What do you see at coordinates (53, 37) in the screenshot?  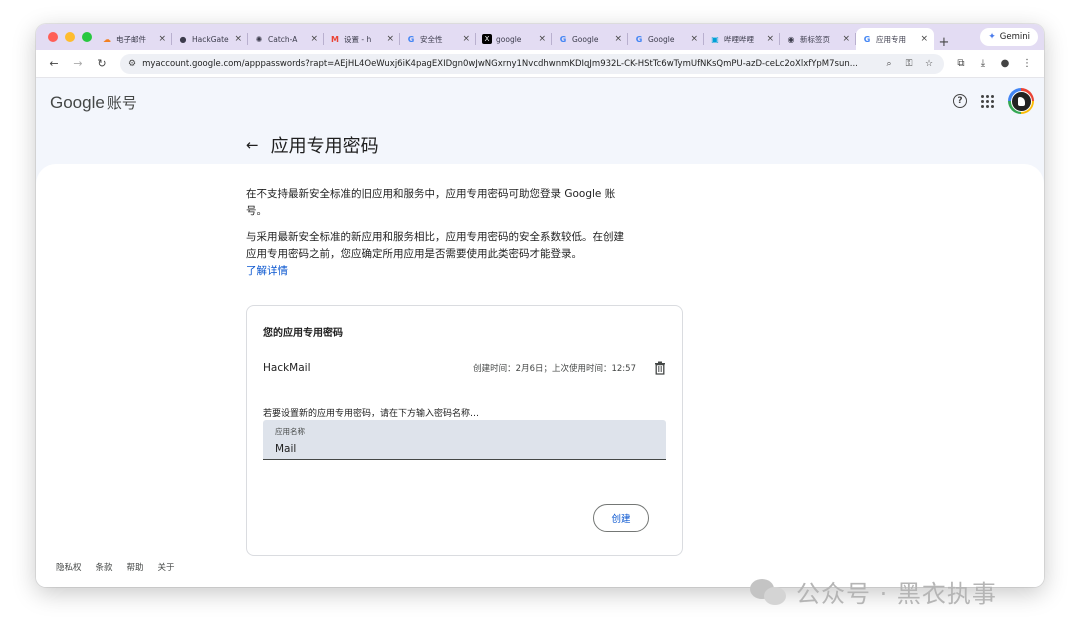 I see `close-window-button` at bounding box center [53, 37].